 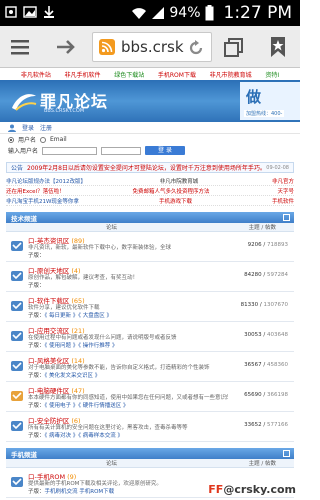 I want to click on signal-icon, so click(x=158, y=13).